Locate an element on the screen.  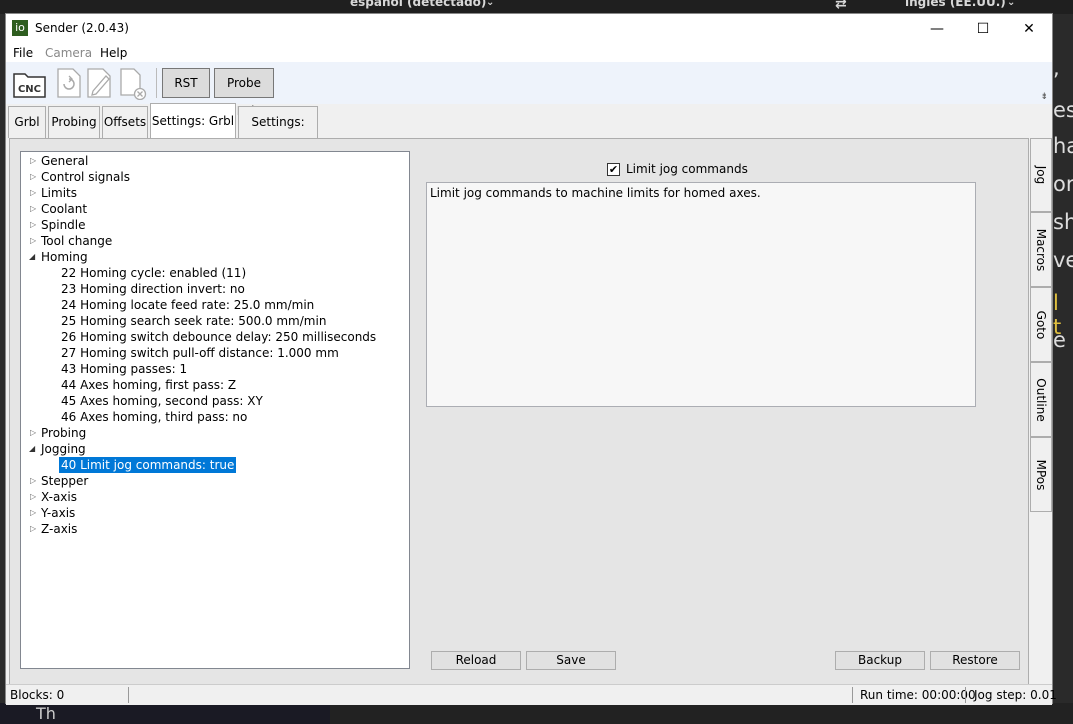
side-tab-macros: Macros is located at coordinates (1041, 249).